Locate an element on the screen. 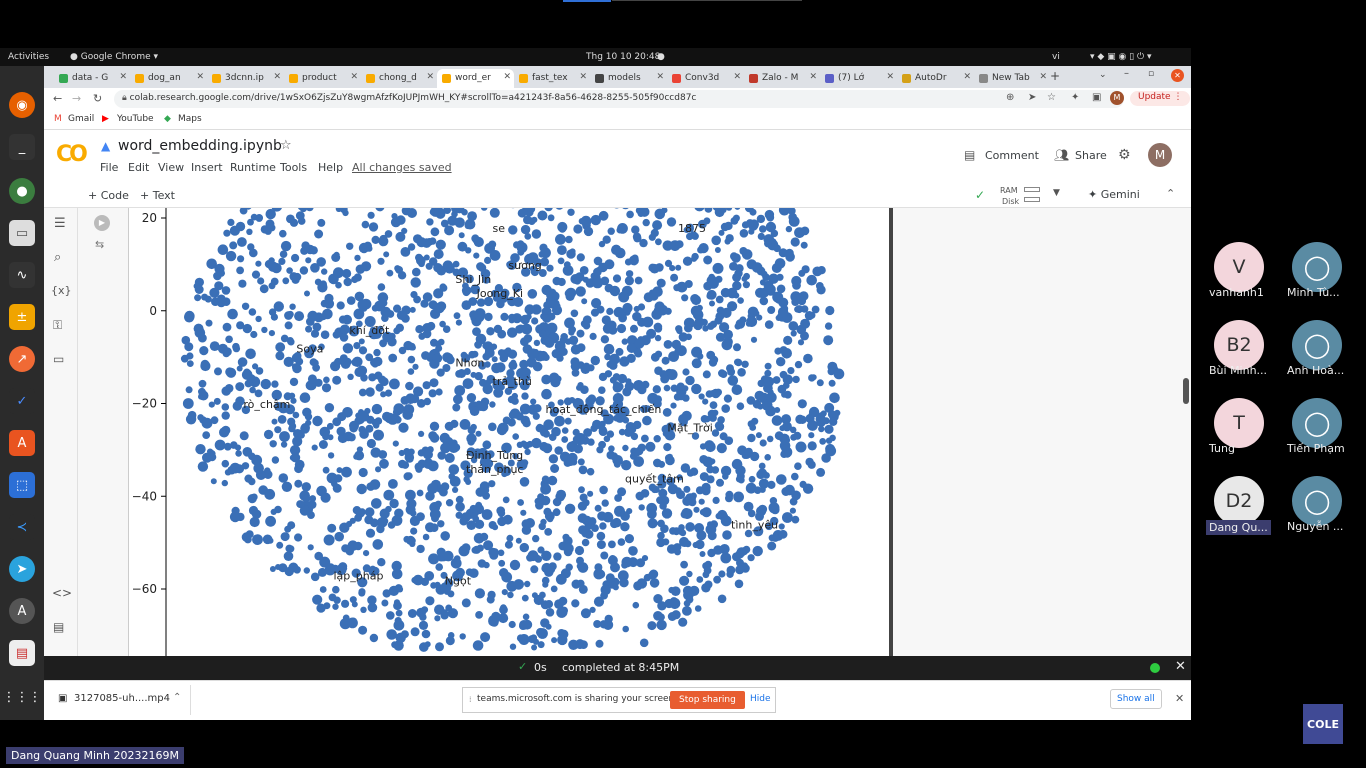 The height and width of the screenshot is (768, 1366). run-cell-button: ▶ is located at coordinates (102, 223).